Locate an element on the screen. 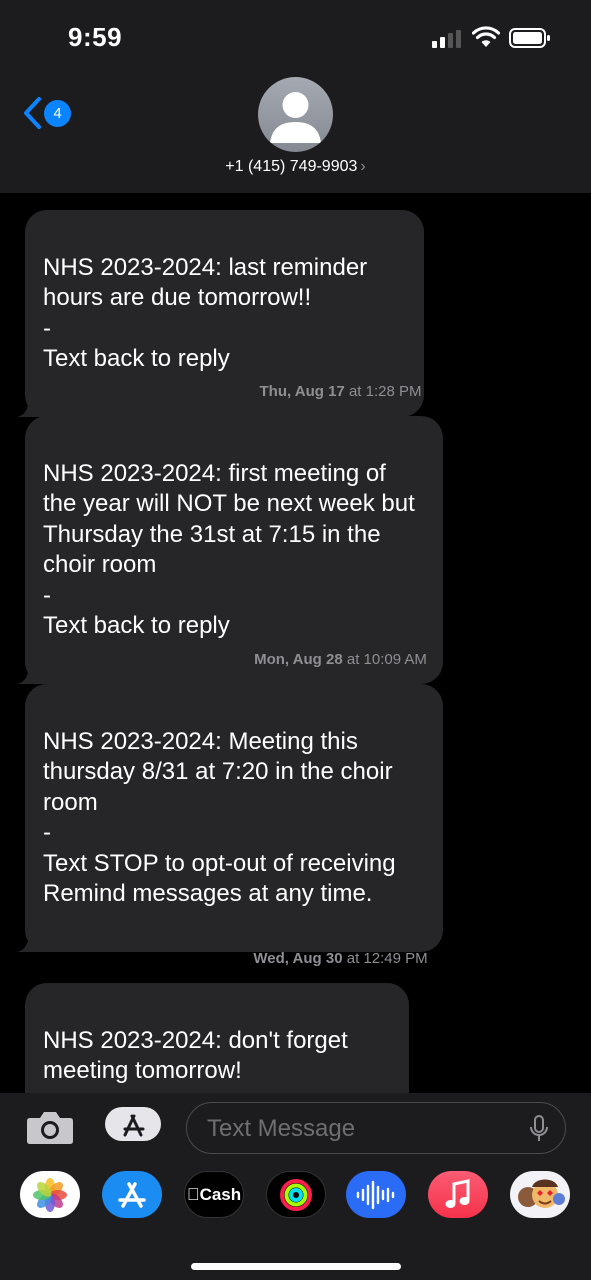 This screenshot has width=591, height=1280. timestamp: Wed, Aug 30 at 12:49 PM is located at coordinates (295, 958).